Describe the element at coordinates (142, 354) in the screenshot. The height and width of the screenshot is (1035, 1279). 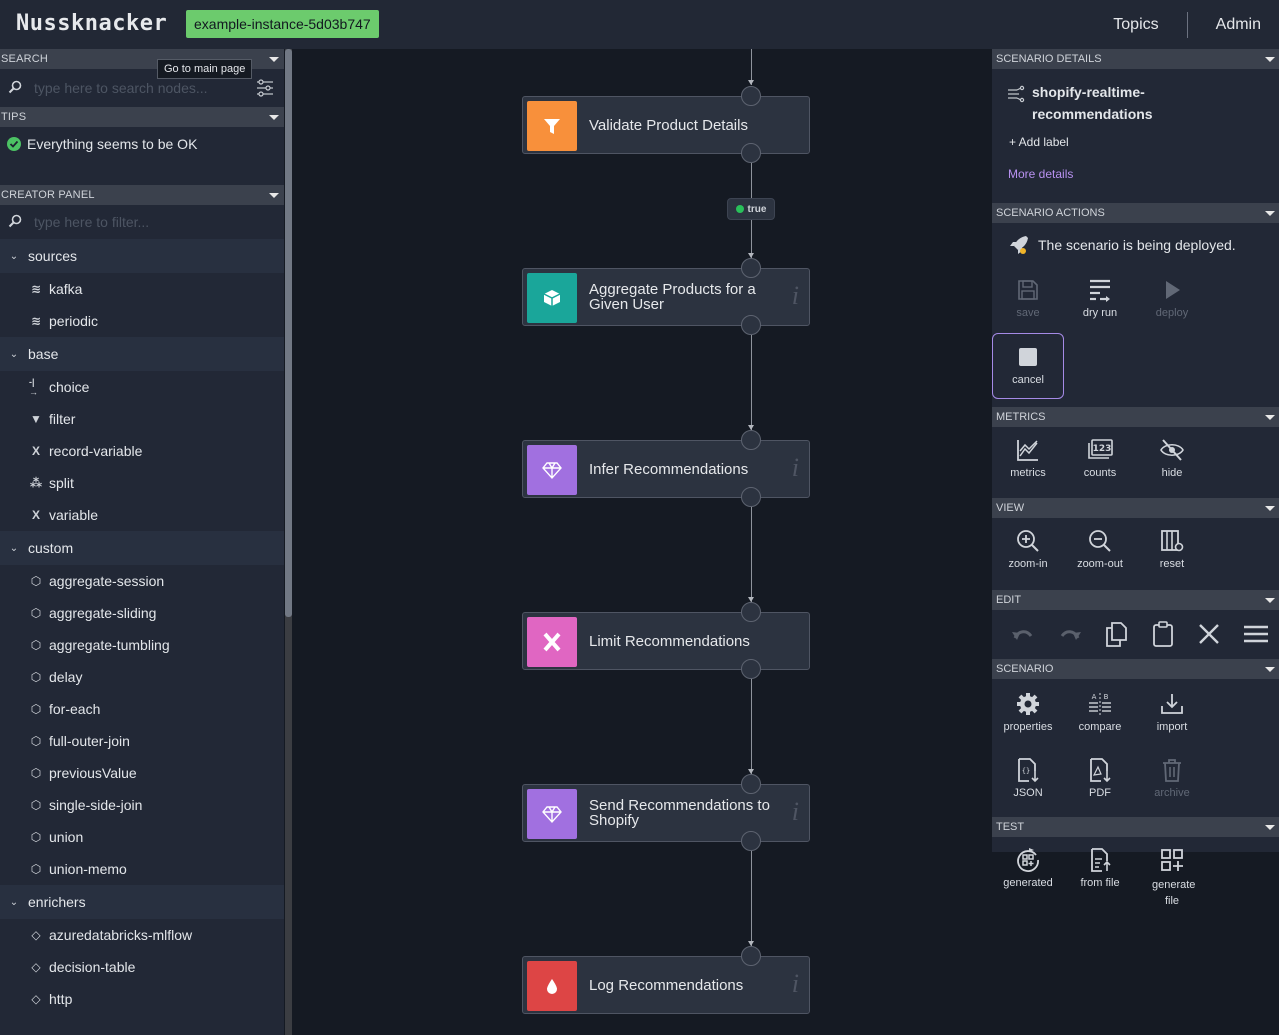
I see `category-base: ⌄ base` at that location.